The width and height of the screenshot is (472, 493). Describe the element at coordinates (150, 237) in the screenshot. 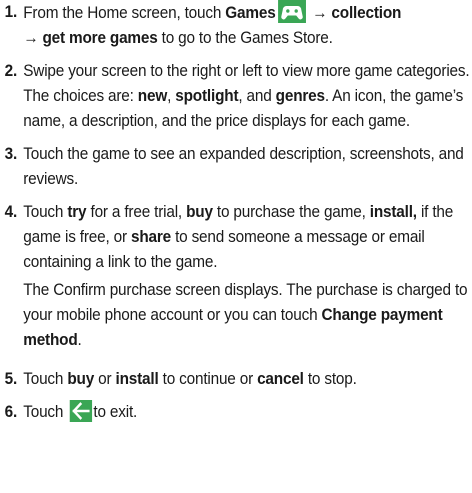

I see `term-share: share` at that location.